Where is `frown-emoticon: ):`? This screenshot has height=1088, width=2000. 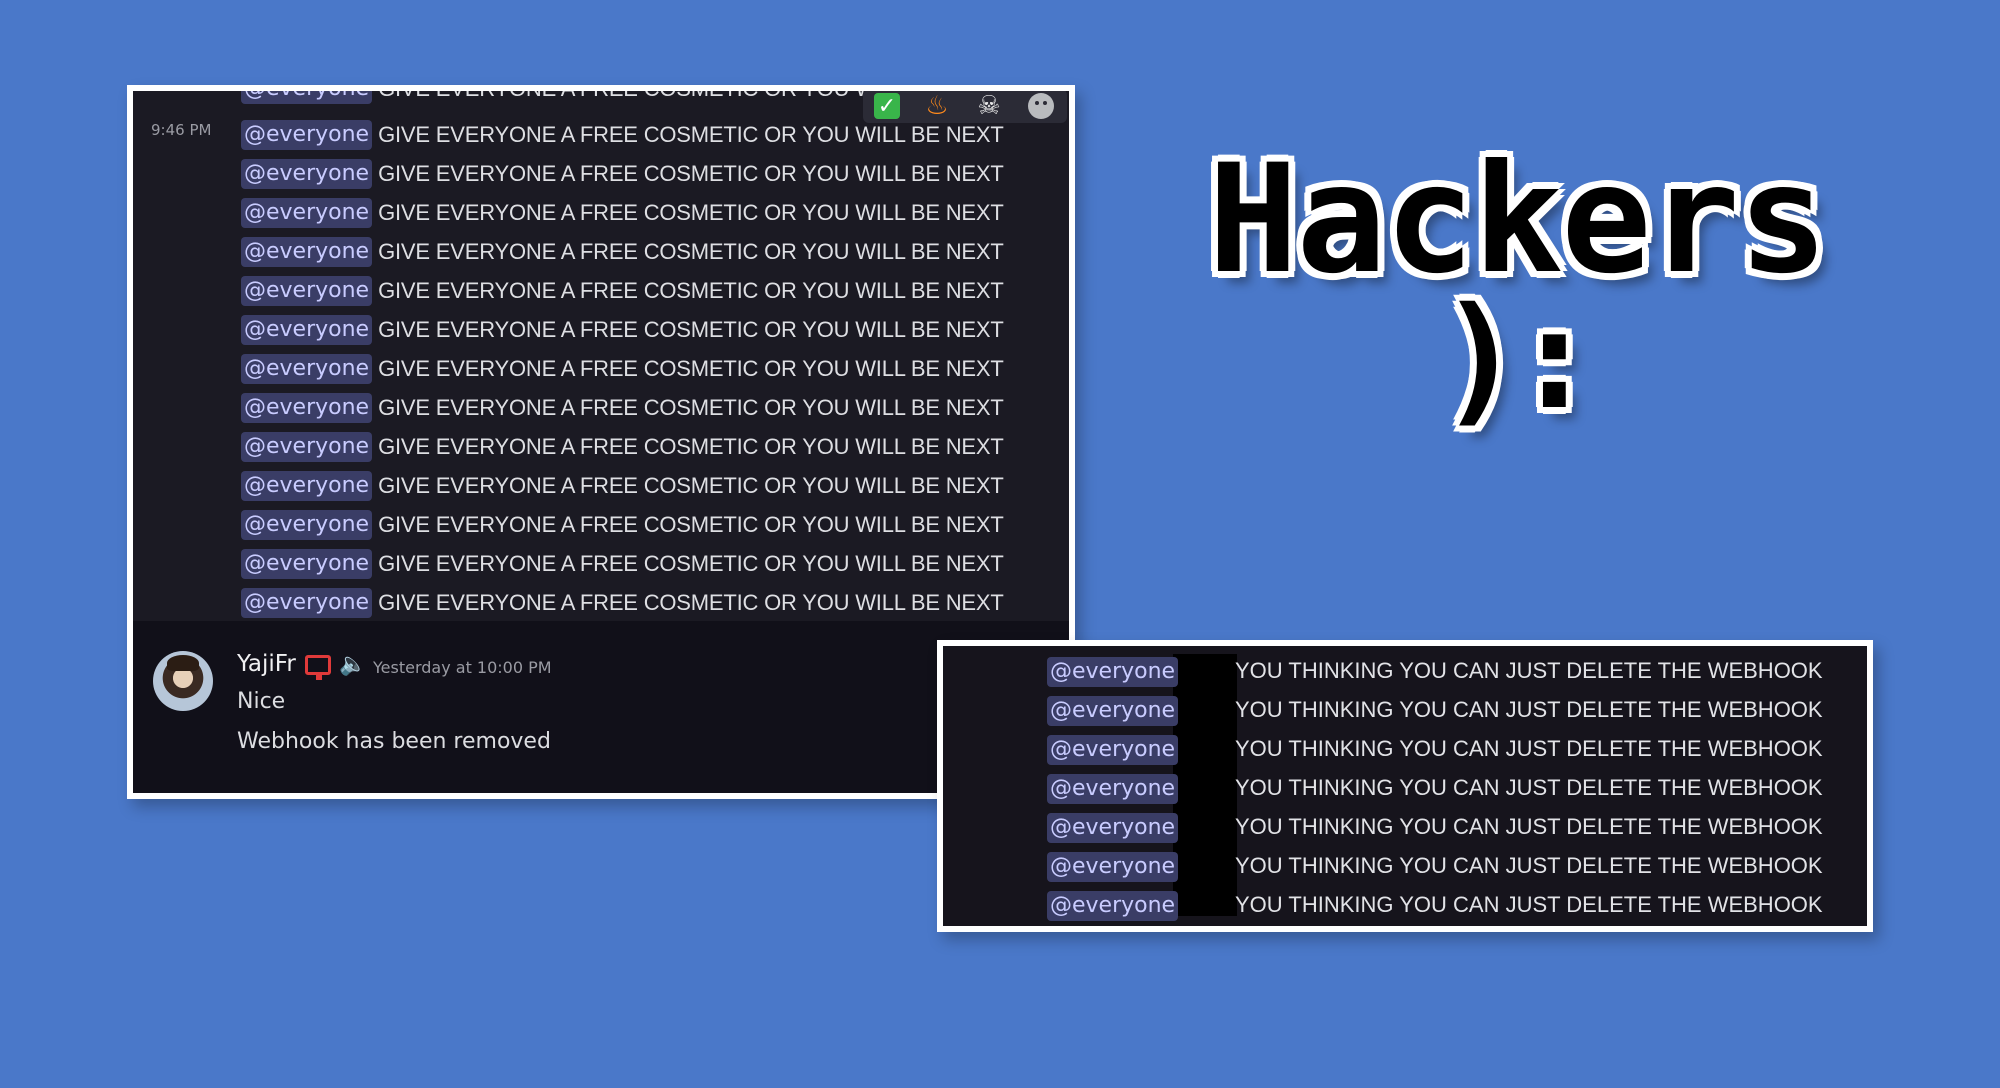
frown-emoticon: ): is located at coordinates (1517, 359).